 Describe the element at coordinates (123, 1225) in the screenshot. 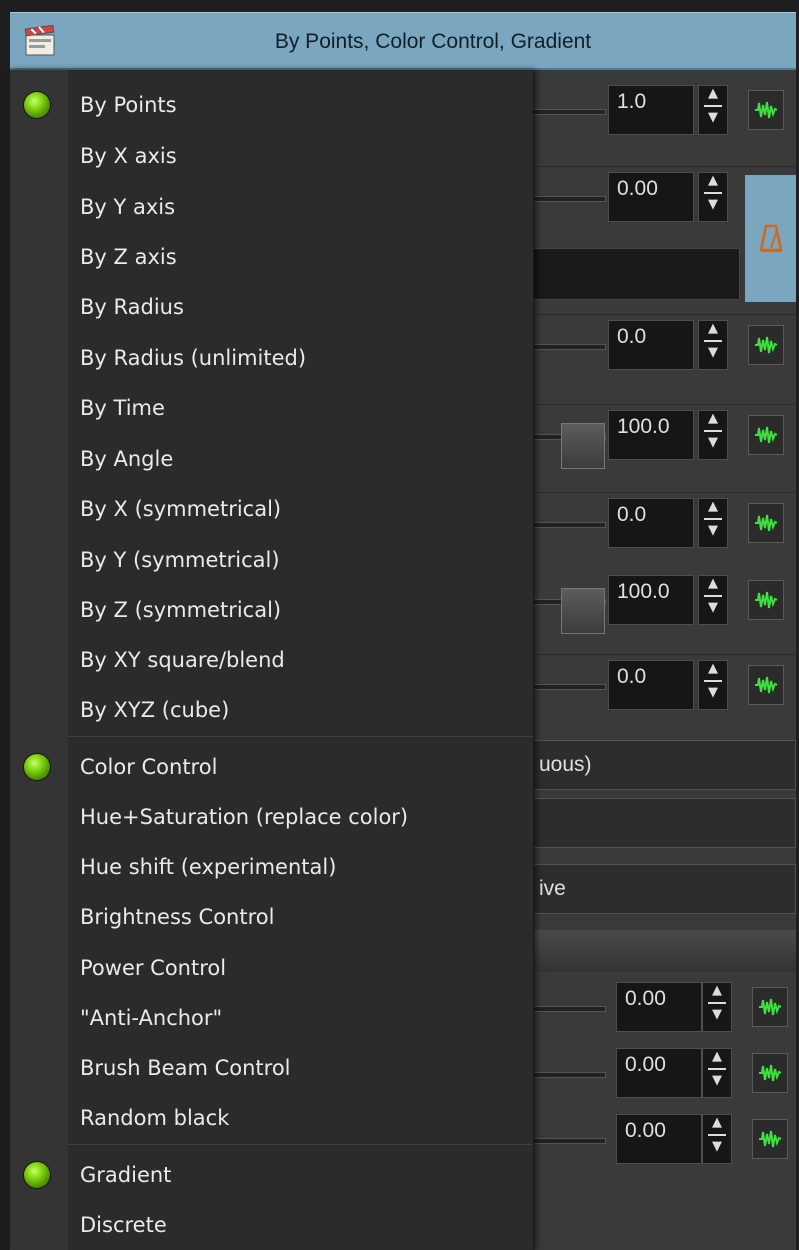

I see `menu-item-label: Discrete` at that location.